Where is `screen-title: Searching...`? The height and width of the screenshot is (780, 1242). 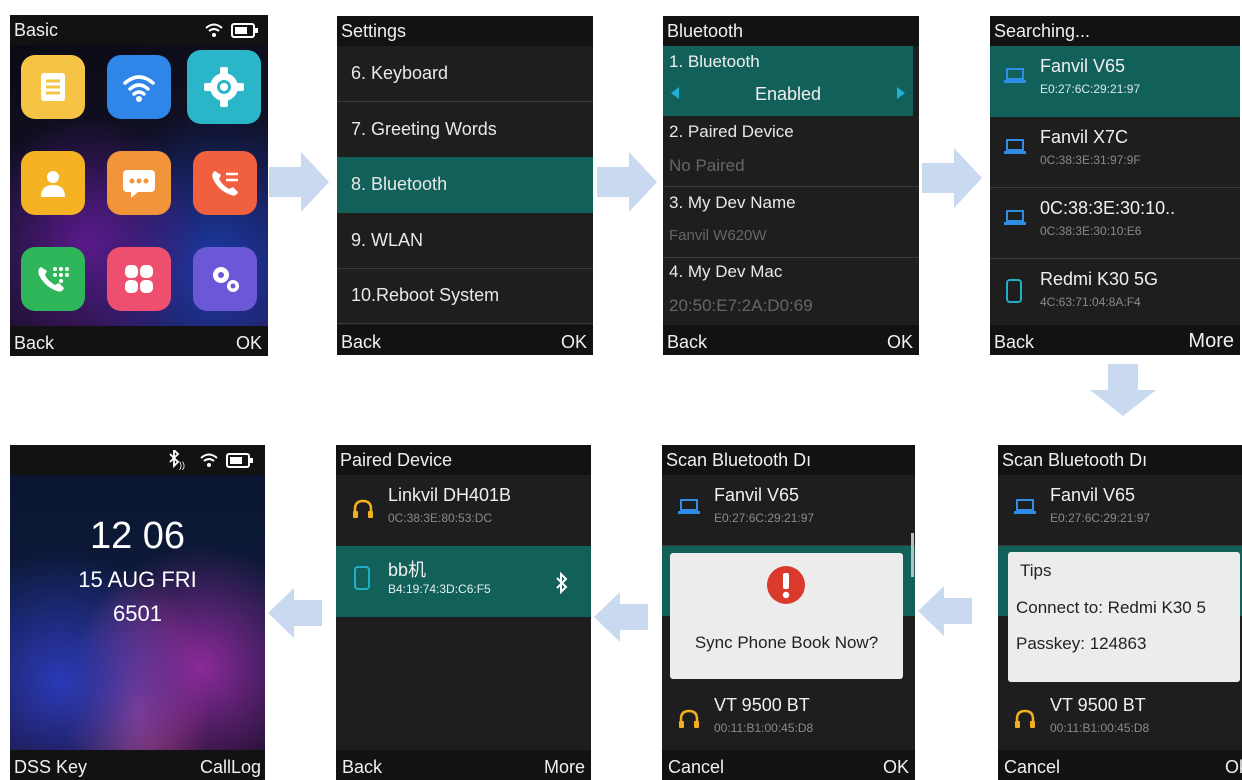
screen-title: Searching... is located at coordinates (1115, 31).